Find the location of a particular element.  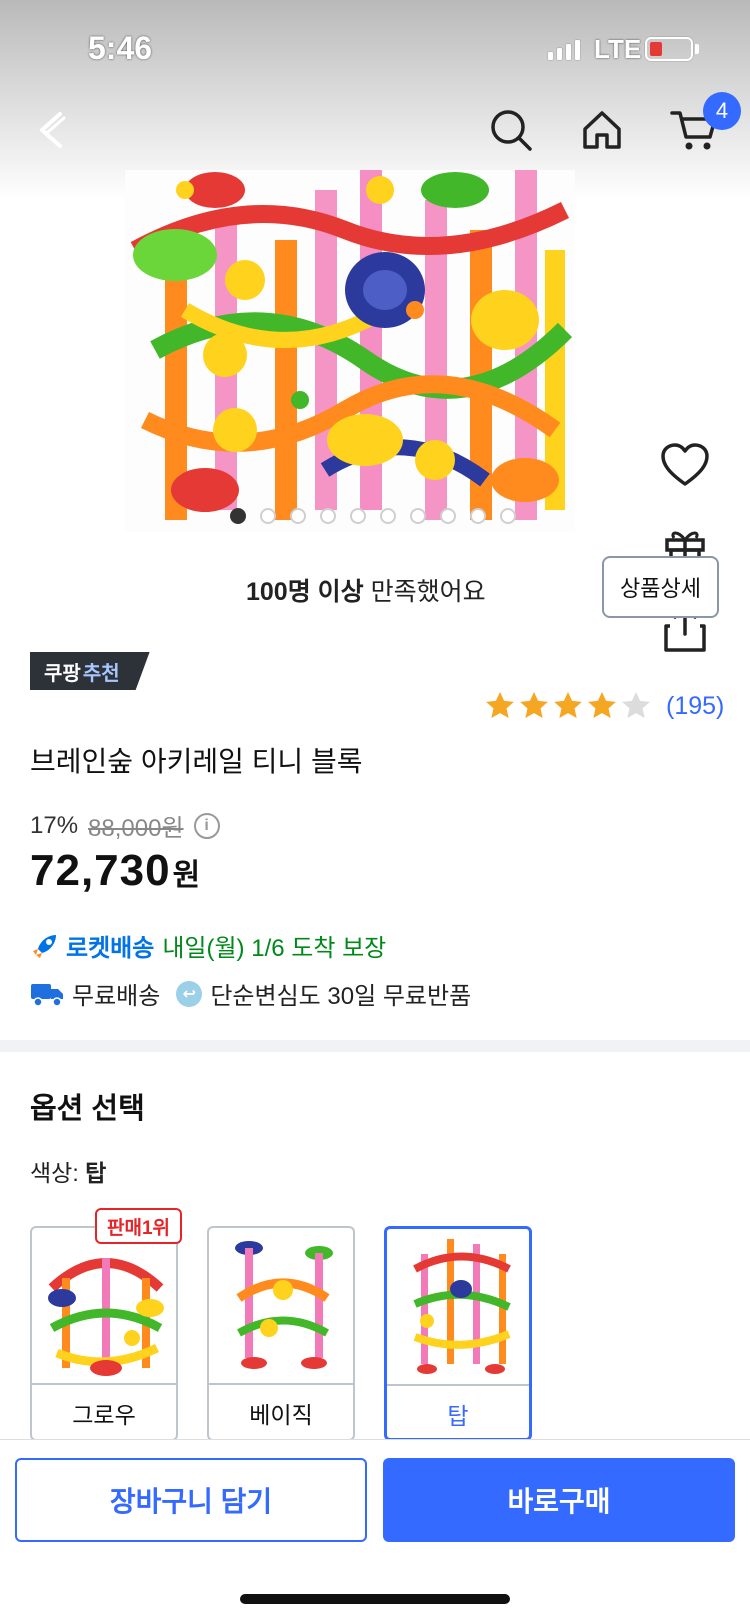

status-bar: 5:46 LTE is located at coordinates (375, 45).